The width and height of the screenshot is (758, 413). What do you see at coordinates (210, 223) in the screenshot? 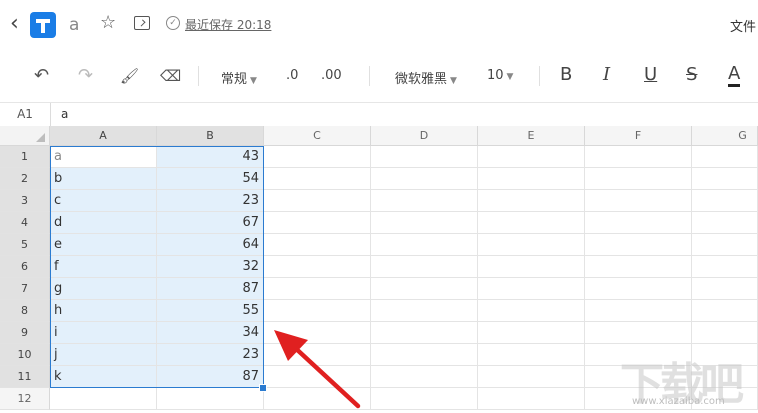
I see `cell: 67` at bounding box center [210, 223].